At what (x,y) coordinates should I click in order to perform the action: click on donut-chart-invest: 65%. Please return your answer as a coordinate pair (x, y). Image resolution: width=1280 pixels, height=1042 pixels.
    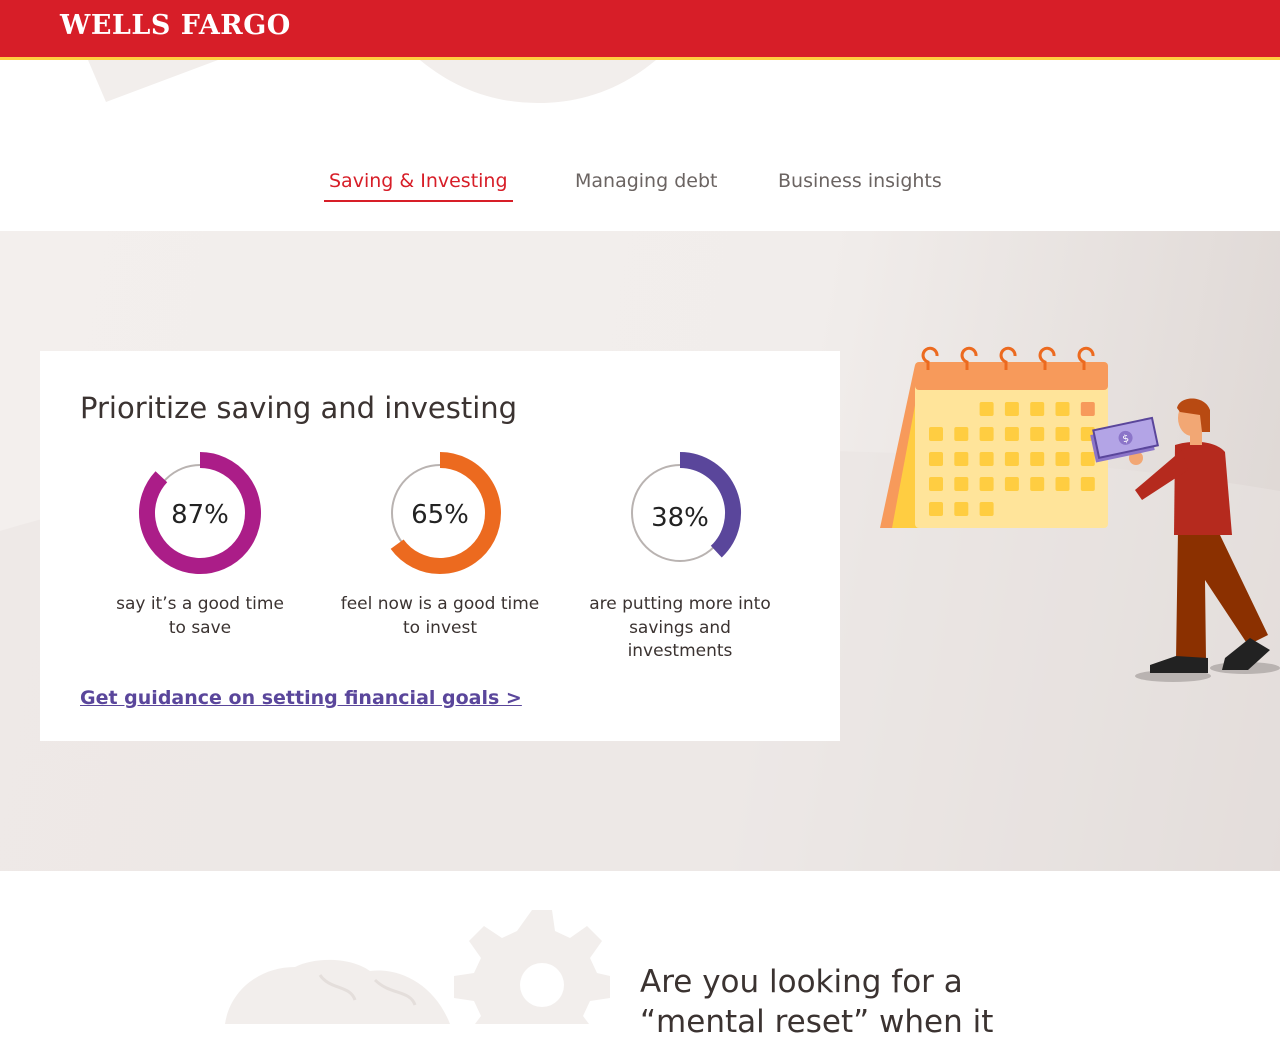
    Looking at the image, I should click on (445, 513).